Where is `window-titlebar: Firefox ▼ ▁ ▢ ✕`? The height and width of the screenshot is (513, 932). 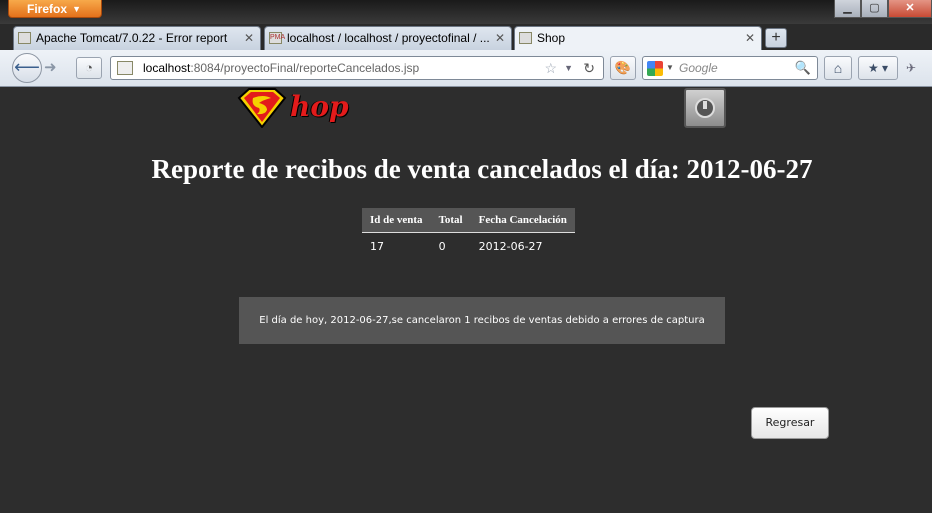 window-titlebar: Firefox ▼ ▁ ▢ ✕ is located at coordinates (466, 12).